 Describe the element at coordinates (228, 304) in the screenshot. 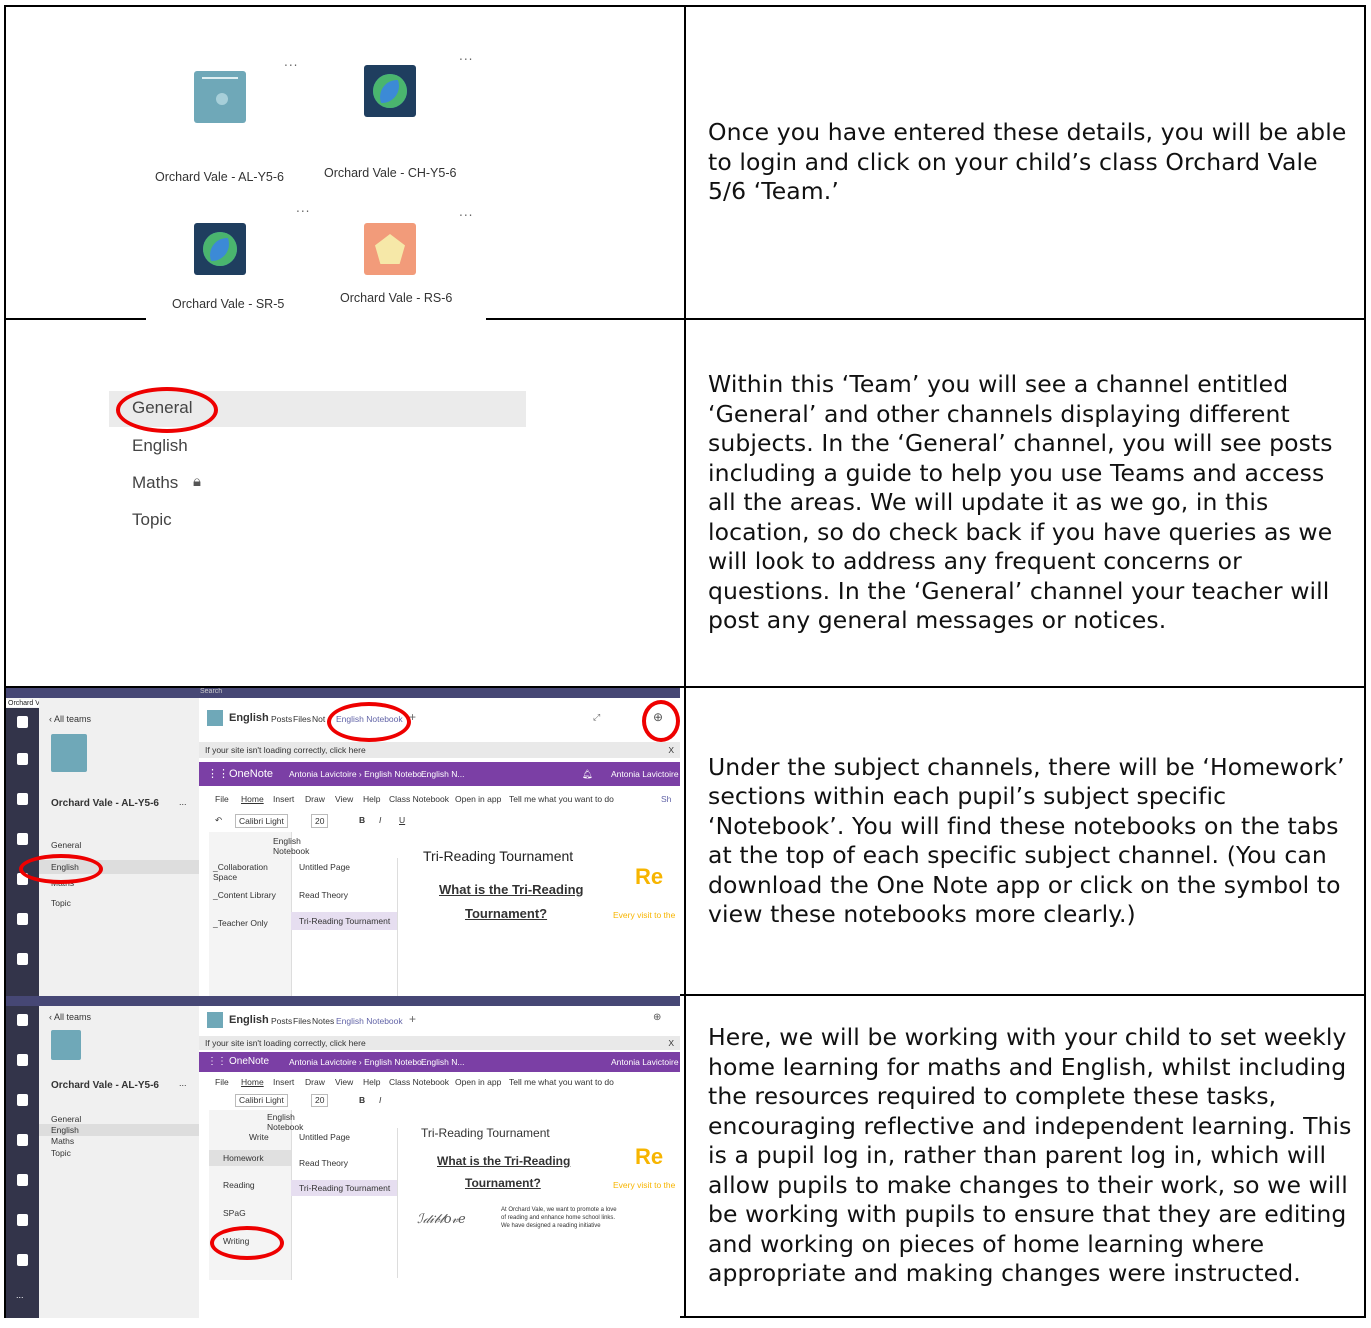

I see `team-name: Orchard Vale - SR-5` at that location.